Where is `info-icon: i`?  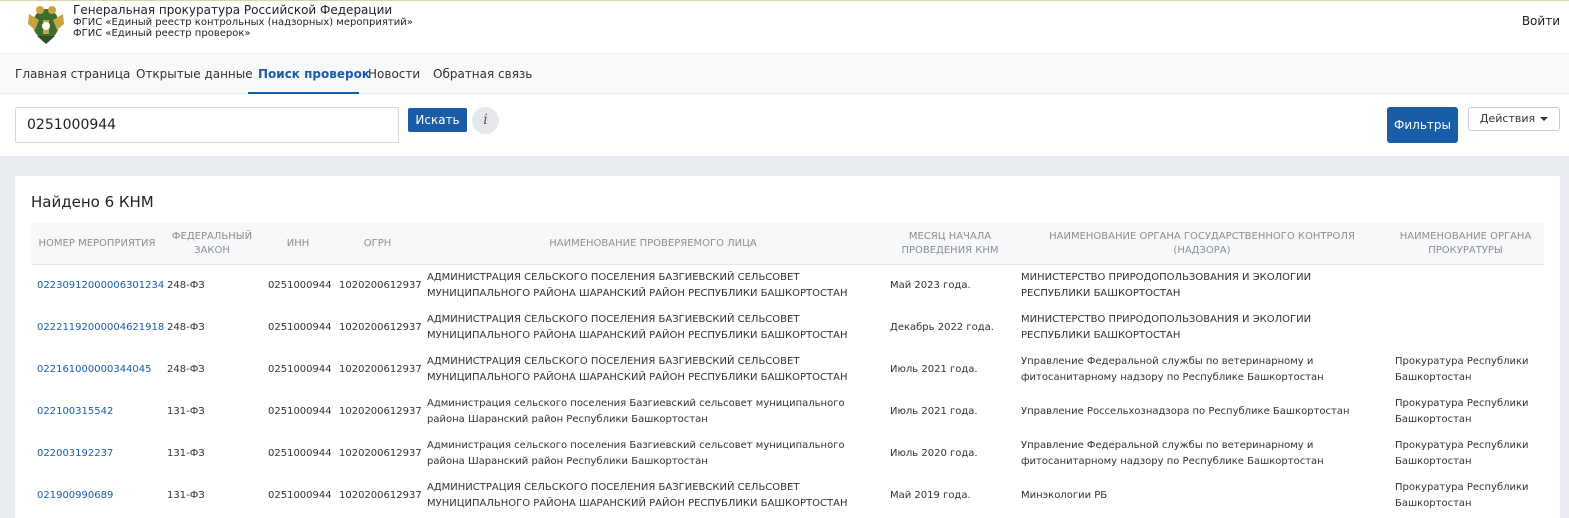 info-icon: i is located at coordinates (485, 120).